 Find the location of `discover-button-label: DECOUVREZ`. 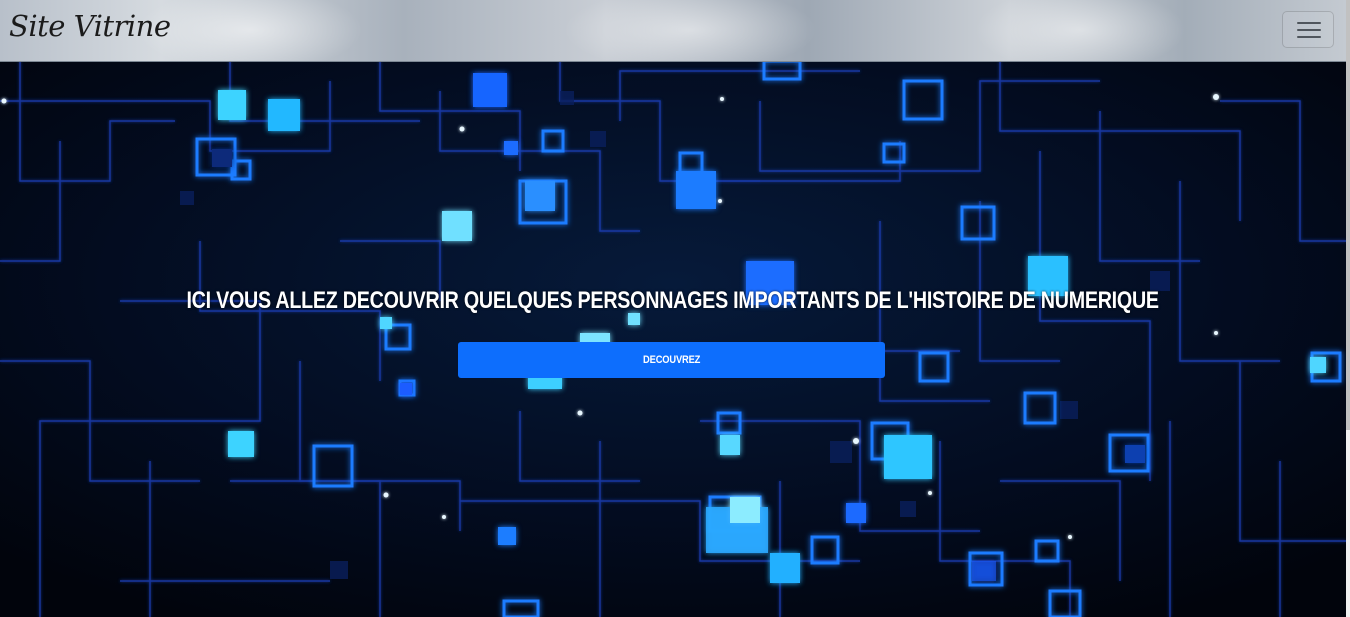

discover-button-label: DECOUVREZ is located at coordinates (671, 360).